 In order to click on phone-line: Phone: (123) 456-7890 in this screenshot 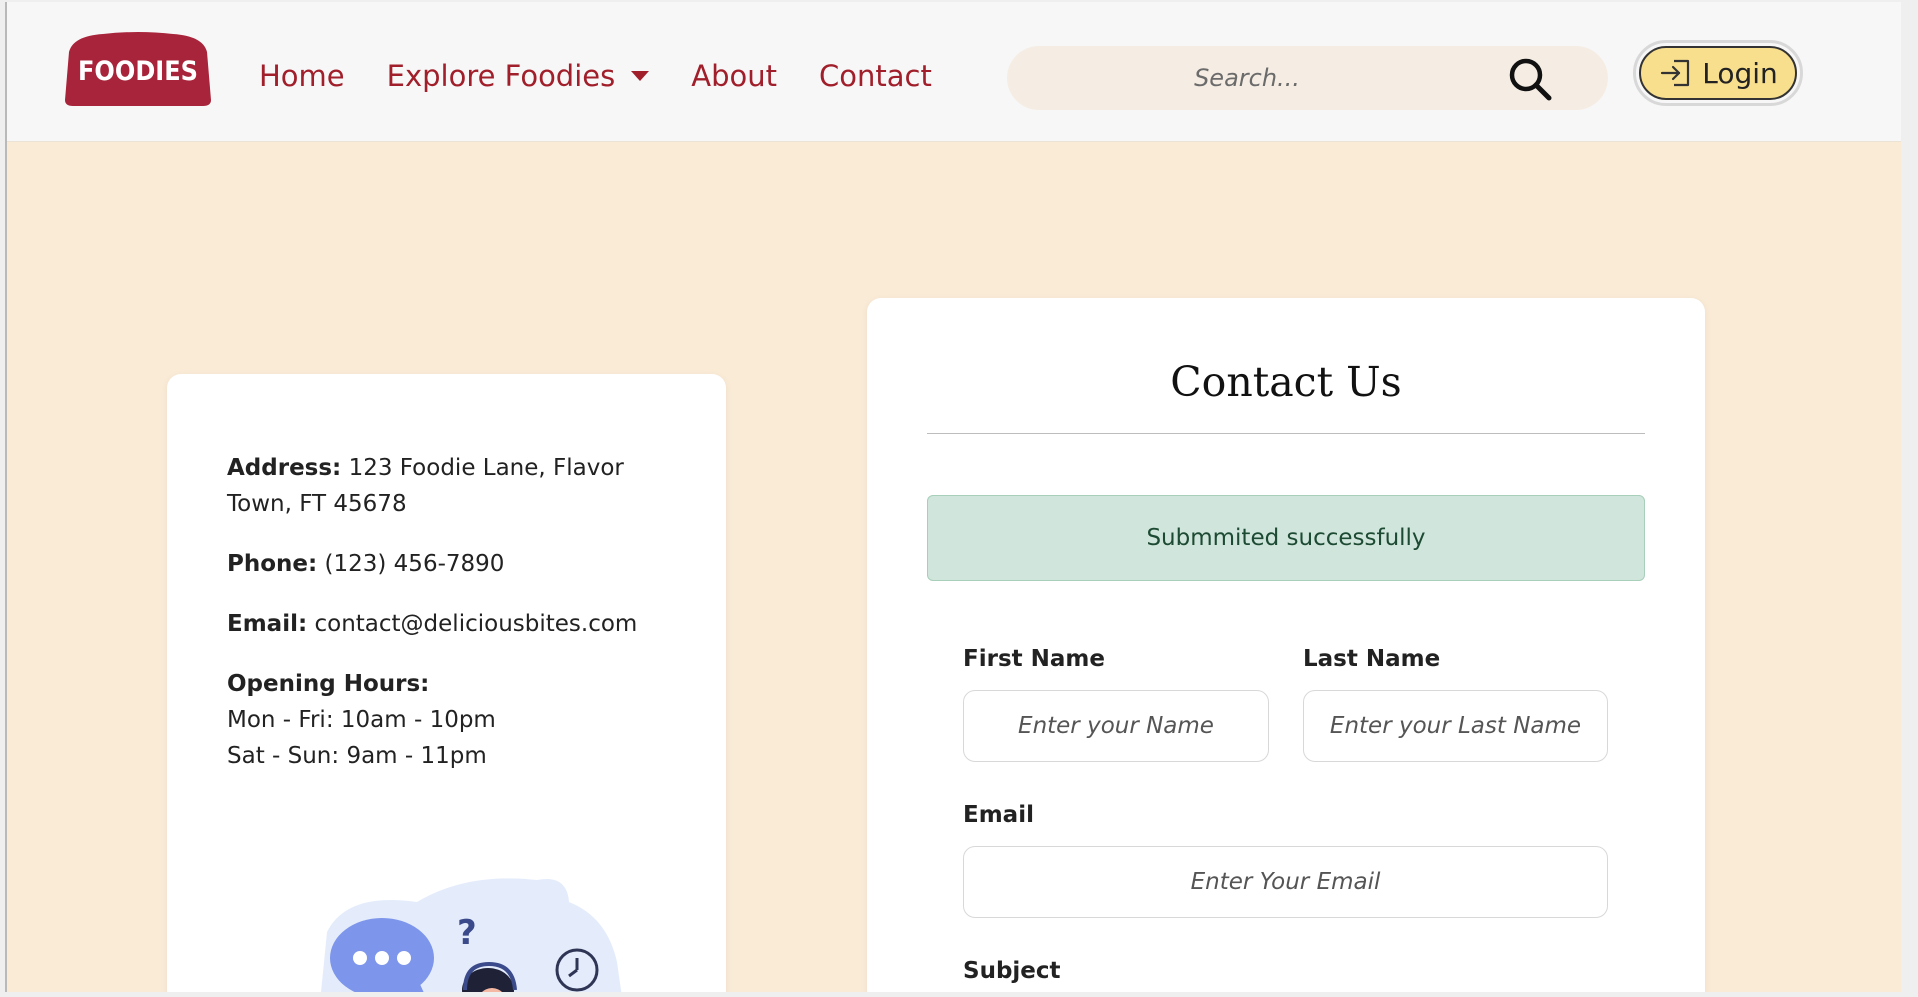, I will do `click(452, 564)`.